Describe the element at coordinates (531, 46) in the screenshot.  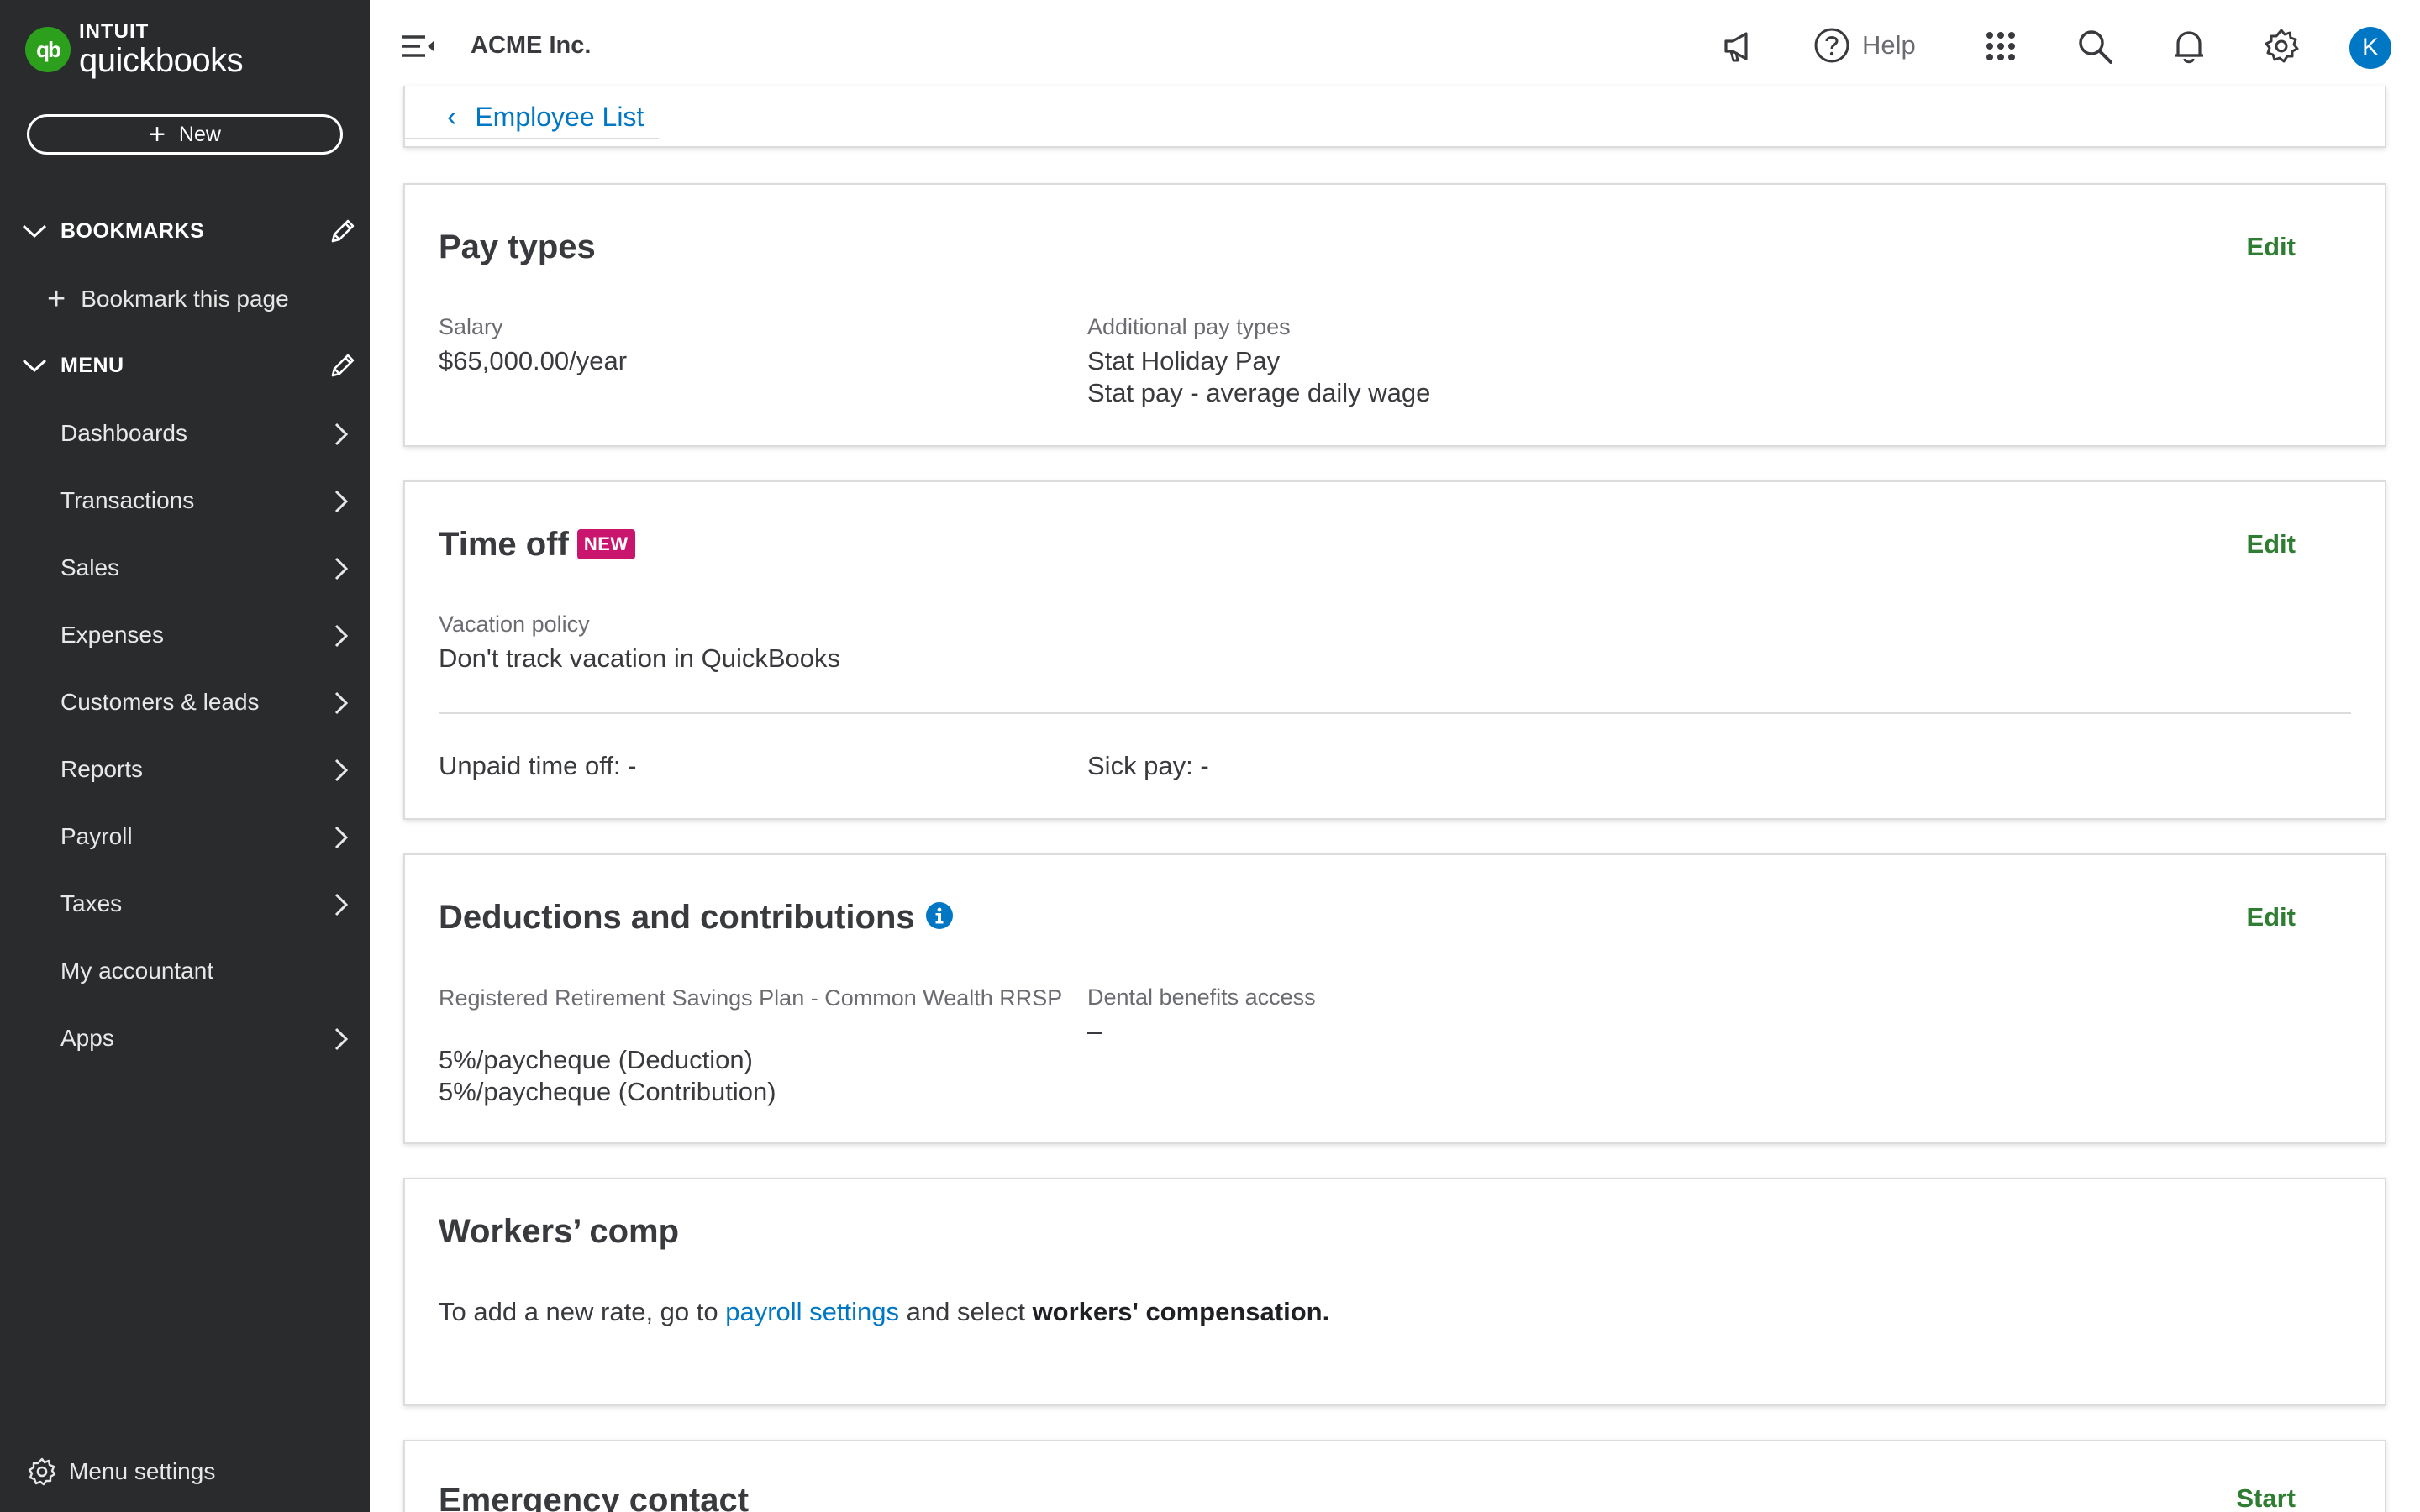
I see `company-name: ACME Inc.` at that location.